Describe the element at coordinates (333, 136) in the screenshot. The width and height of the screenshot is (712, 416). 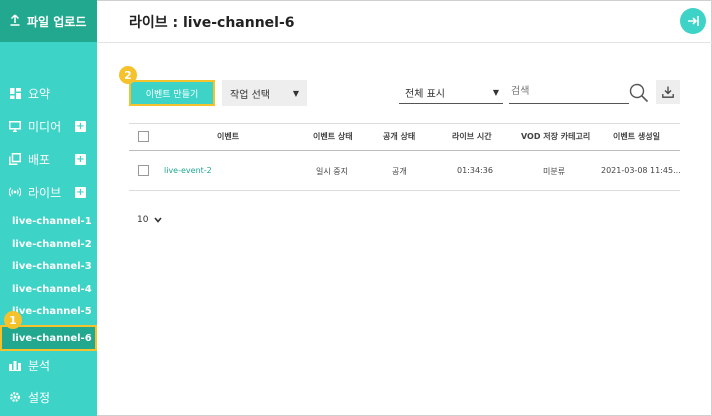
I see `column-header-status: 이벤트 상태` at that location.